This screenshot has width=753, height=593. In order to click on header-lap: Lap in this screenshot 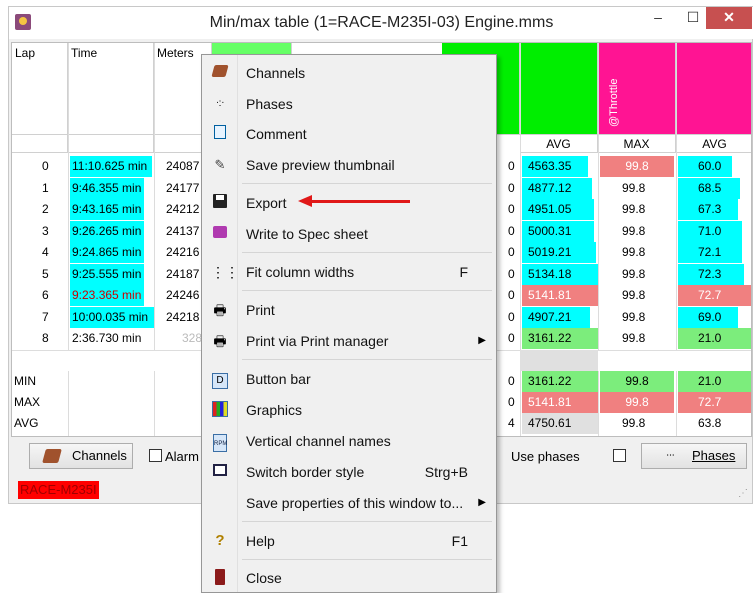, I will do `click(40, 89)`.